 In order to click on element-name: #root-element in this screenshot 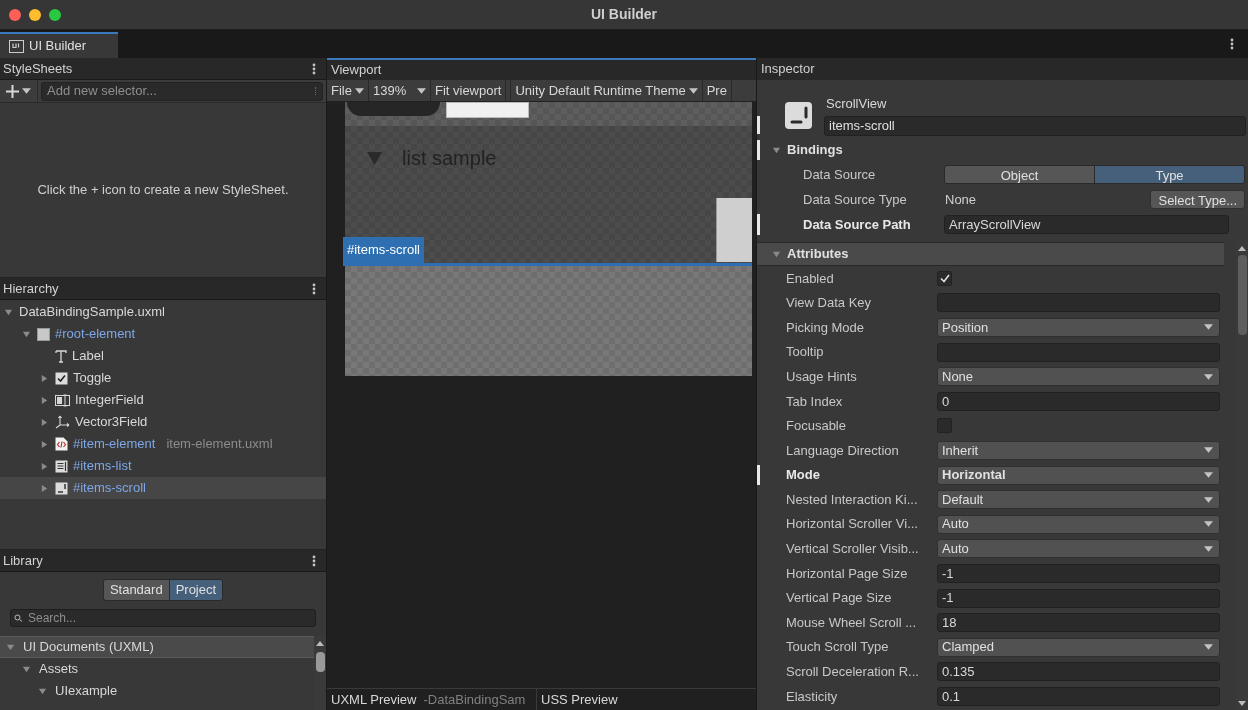, I will do `click(95, 334)`.